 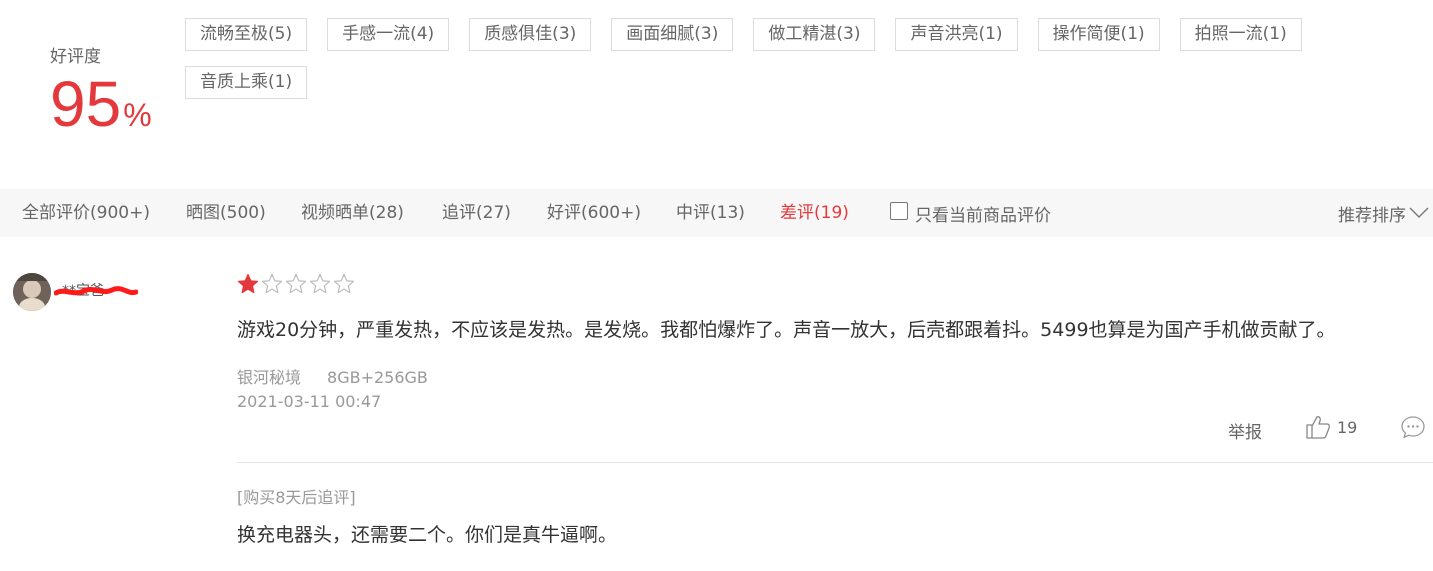 What do you see at coordinates (427, 535) in the screenshot?
I see `follow-up-content: 换充电器头，还需要二个。你们是真牛逼啊。` at bounding box center [427, 535].